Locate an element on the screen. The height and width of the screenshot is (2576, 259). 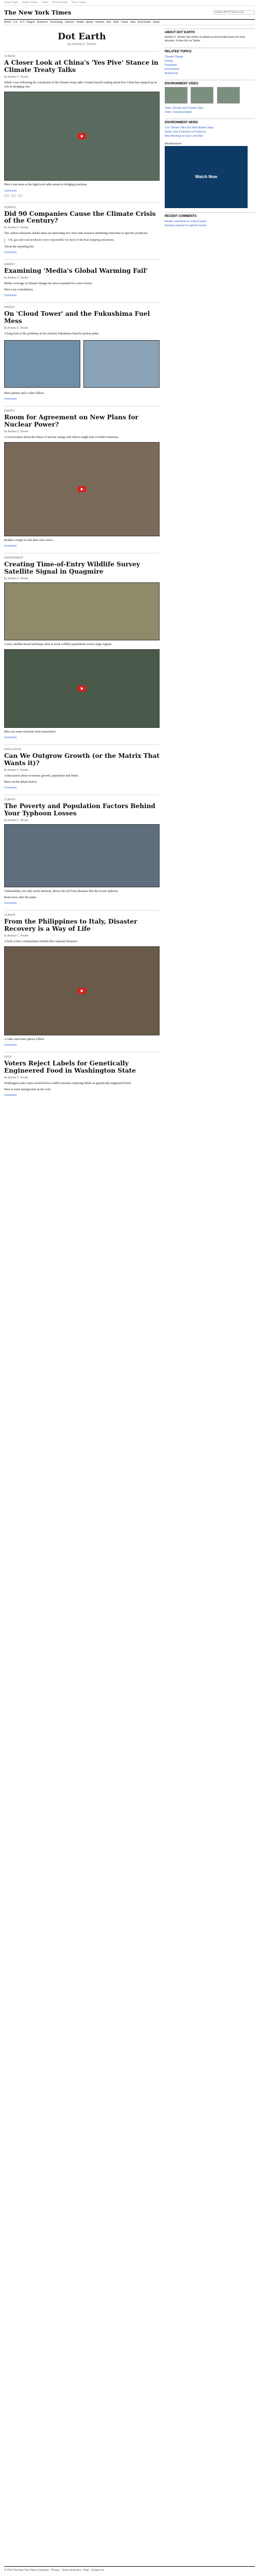
post-kicker: Environment is located at coordinates (82, 559).